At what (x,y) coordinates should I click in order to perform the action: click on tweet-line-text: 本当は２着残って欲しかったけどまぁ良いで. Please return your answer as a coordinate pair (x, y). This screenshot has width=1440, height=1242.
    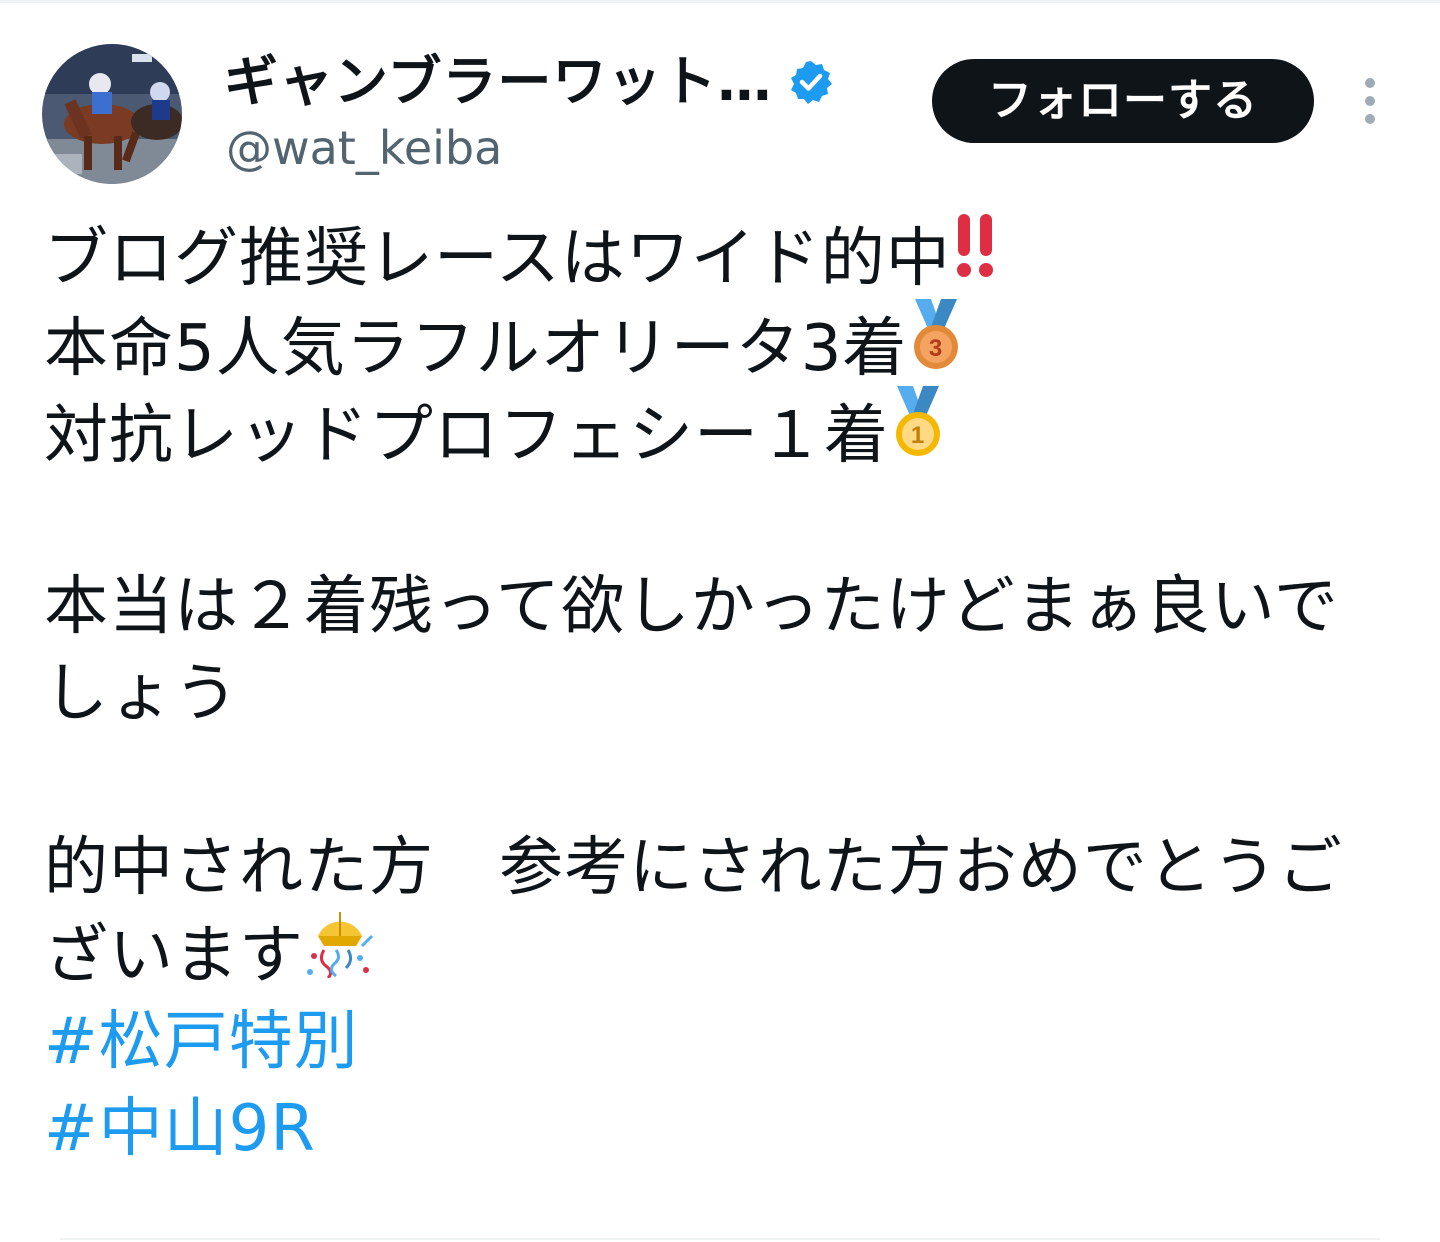
    Looking at the image, I should click on (691, 607).